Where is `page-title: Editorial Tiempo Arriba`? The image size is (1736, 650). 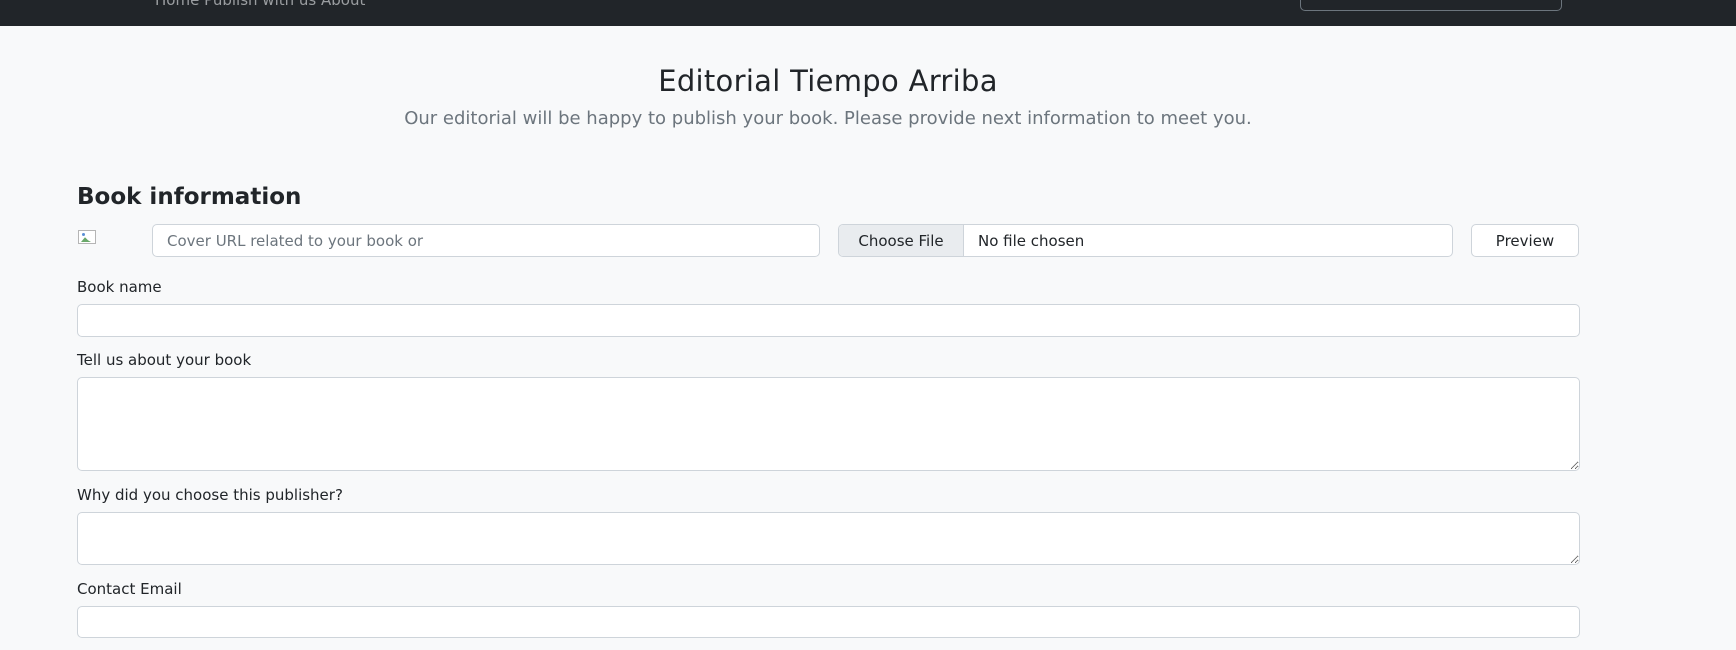 page-title: Editorial Tiempo Arriba is located at coordinates (828, 81).